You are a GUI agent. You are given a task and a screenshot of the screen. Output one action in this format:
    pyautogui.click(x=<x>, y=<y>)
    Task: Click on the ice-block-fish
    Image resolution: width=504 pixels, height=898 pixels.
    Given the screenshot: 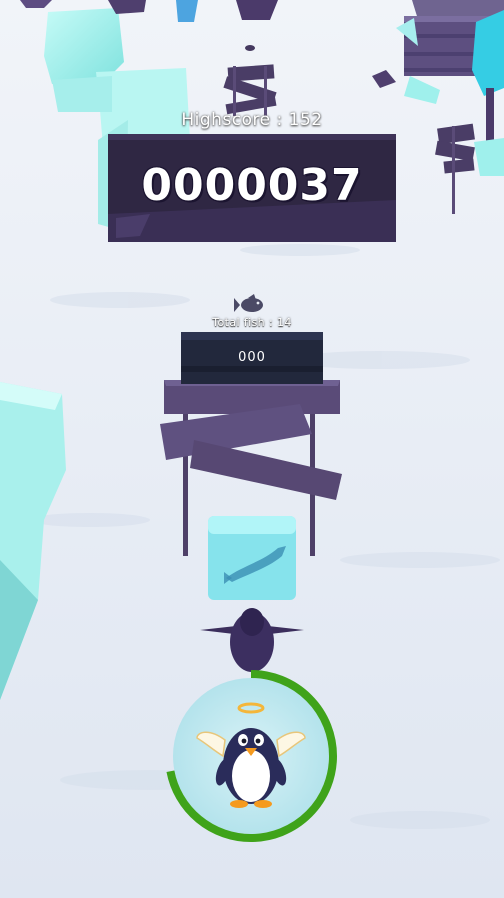 What is the action you would take?
    pyautogui.click(x=252, y=558)
    